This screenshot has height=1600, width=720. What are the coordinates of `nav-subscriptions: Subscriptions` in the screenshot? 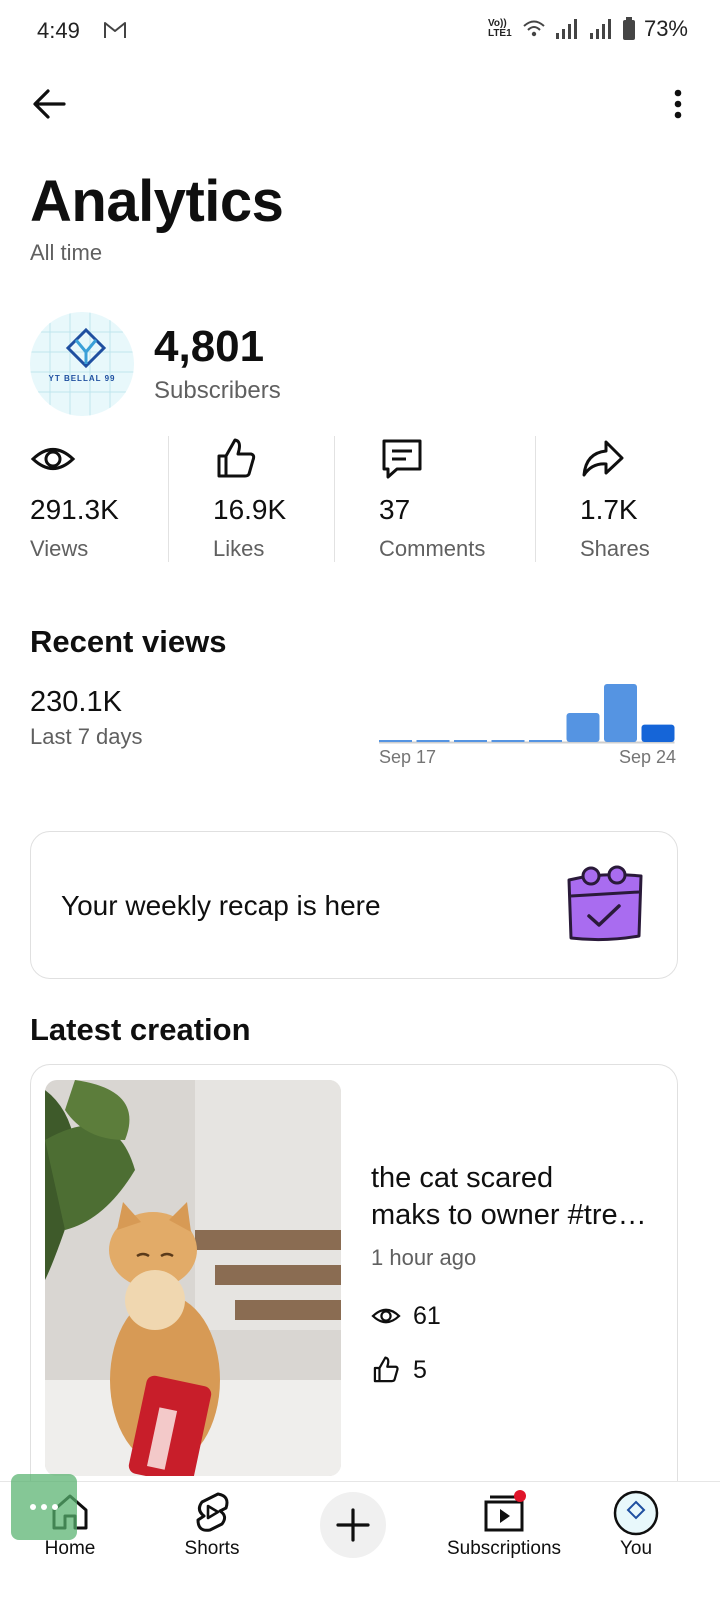 It's located at (504, 1541).